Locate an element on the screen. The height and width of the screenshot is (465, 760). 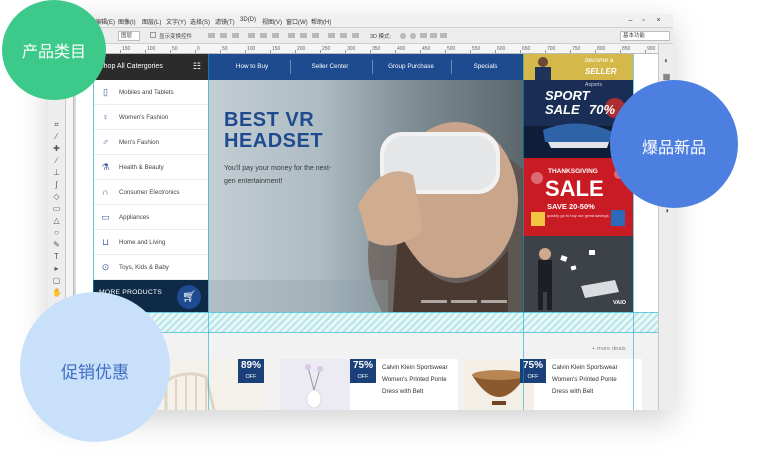
distribute-top-icon is located at coordinates (291, 35).